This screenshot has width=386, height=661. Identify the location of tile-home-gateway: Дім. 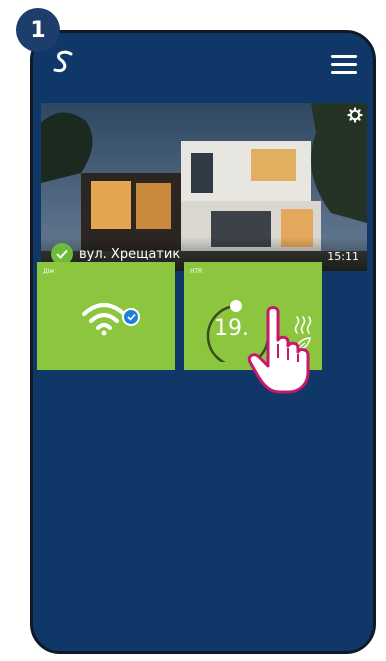
(106, 316).